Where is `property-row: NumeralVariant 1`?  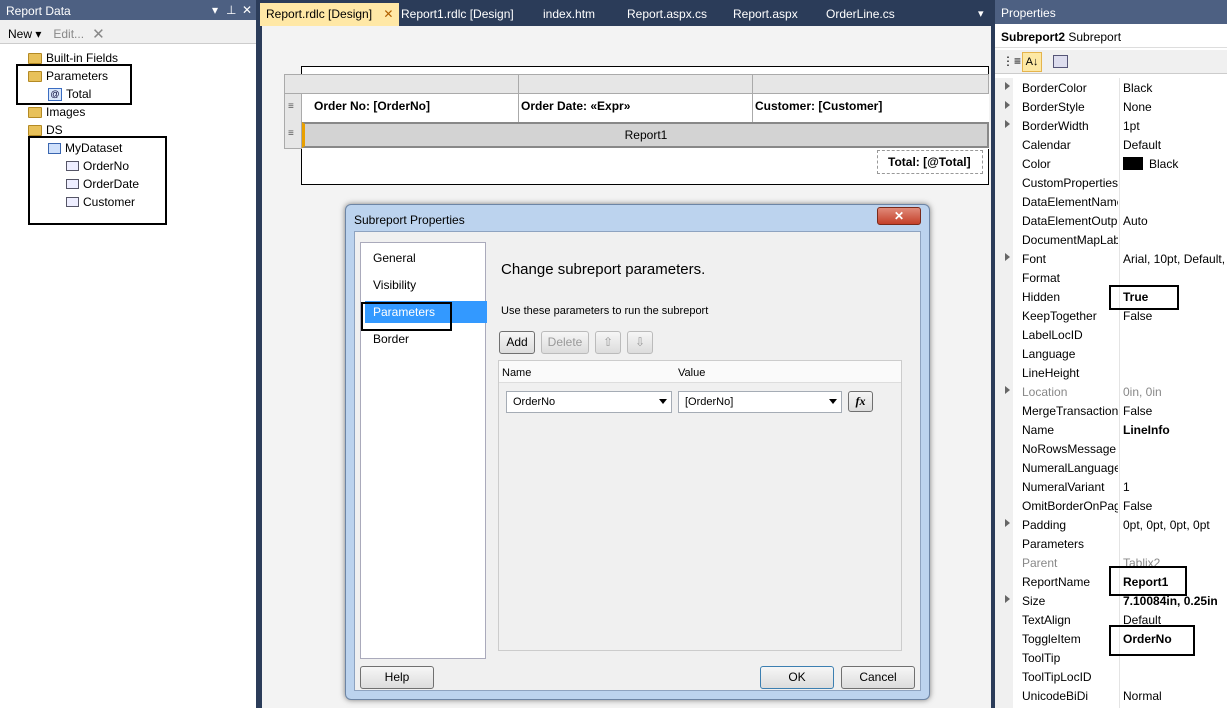
property-row: NumeralVariant 1 is located at coordinates (1111, 486).